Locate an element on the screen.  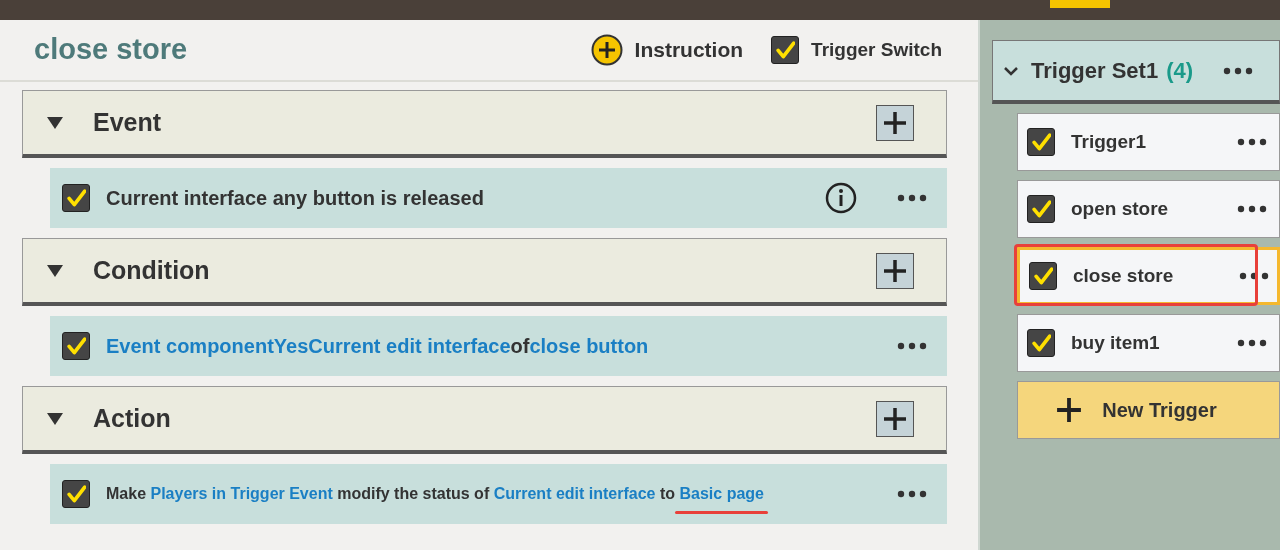
statement-text: Event componentYesCurrent edit interfaceofclose button is located at coordinates (378, 346).